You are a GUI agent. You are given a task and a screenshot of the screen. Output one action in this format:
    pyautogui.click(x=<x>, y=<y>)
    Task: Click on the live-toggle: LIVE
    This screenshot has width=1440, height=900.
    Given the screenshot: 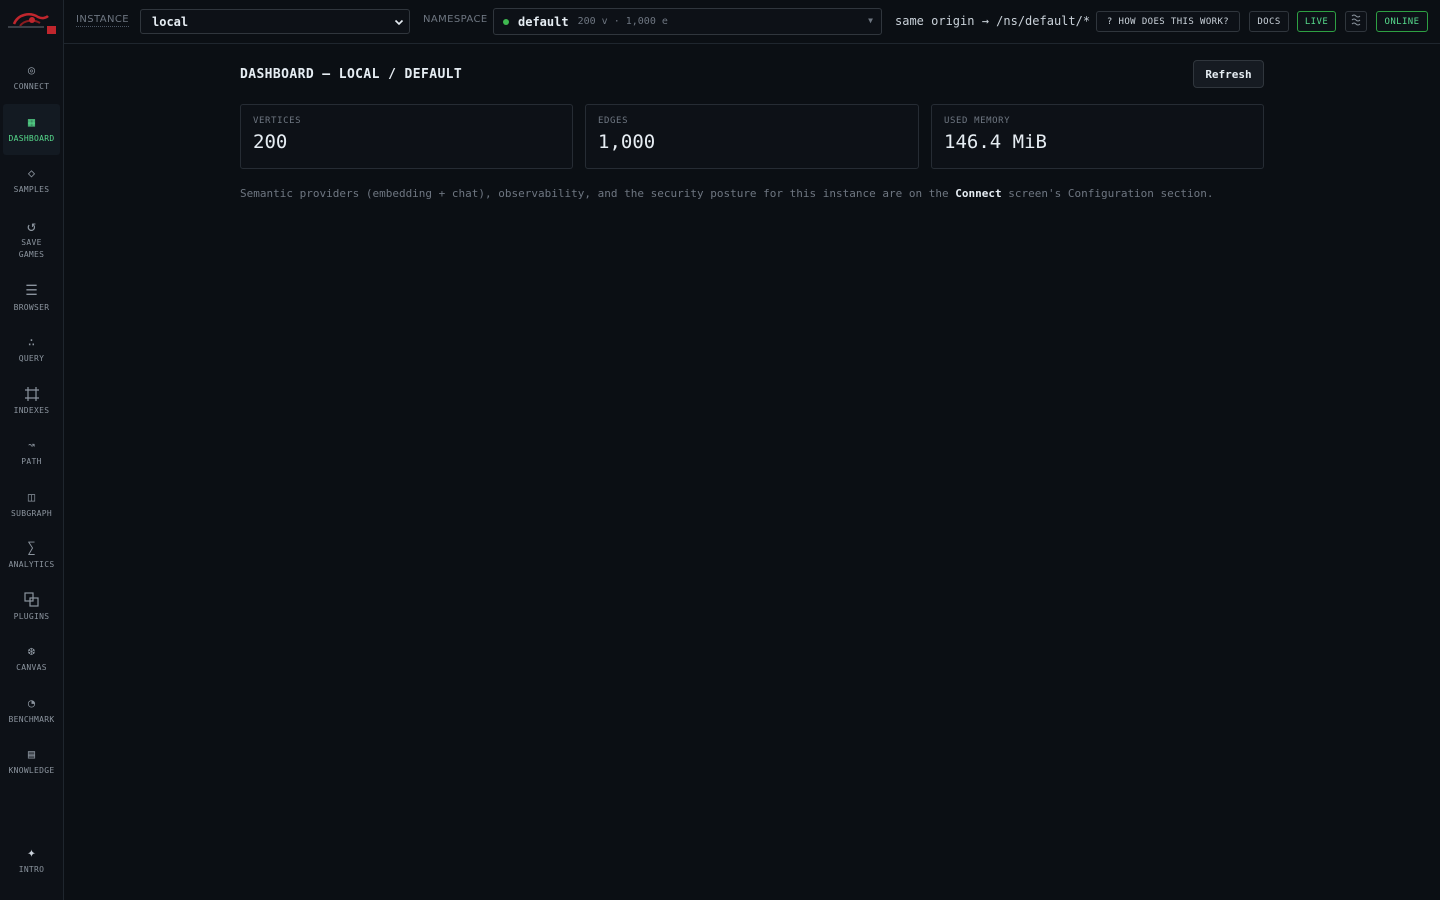 What is the action you would take?
    pyautogui.click(x=1316, y=21)
    